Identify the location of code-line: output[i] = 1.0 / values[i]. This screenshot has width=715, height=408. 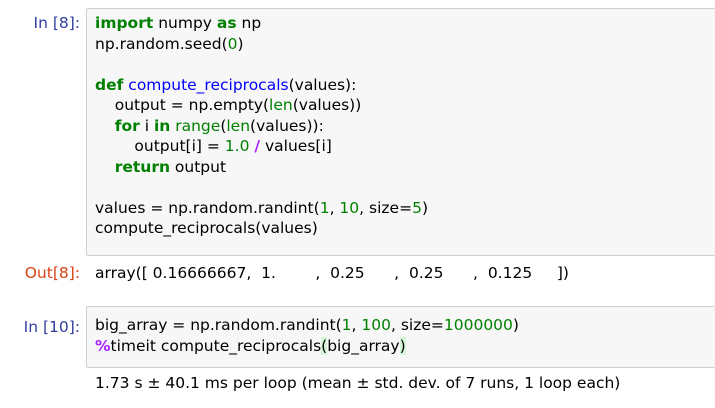
(261, 146).